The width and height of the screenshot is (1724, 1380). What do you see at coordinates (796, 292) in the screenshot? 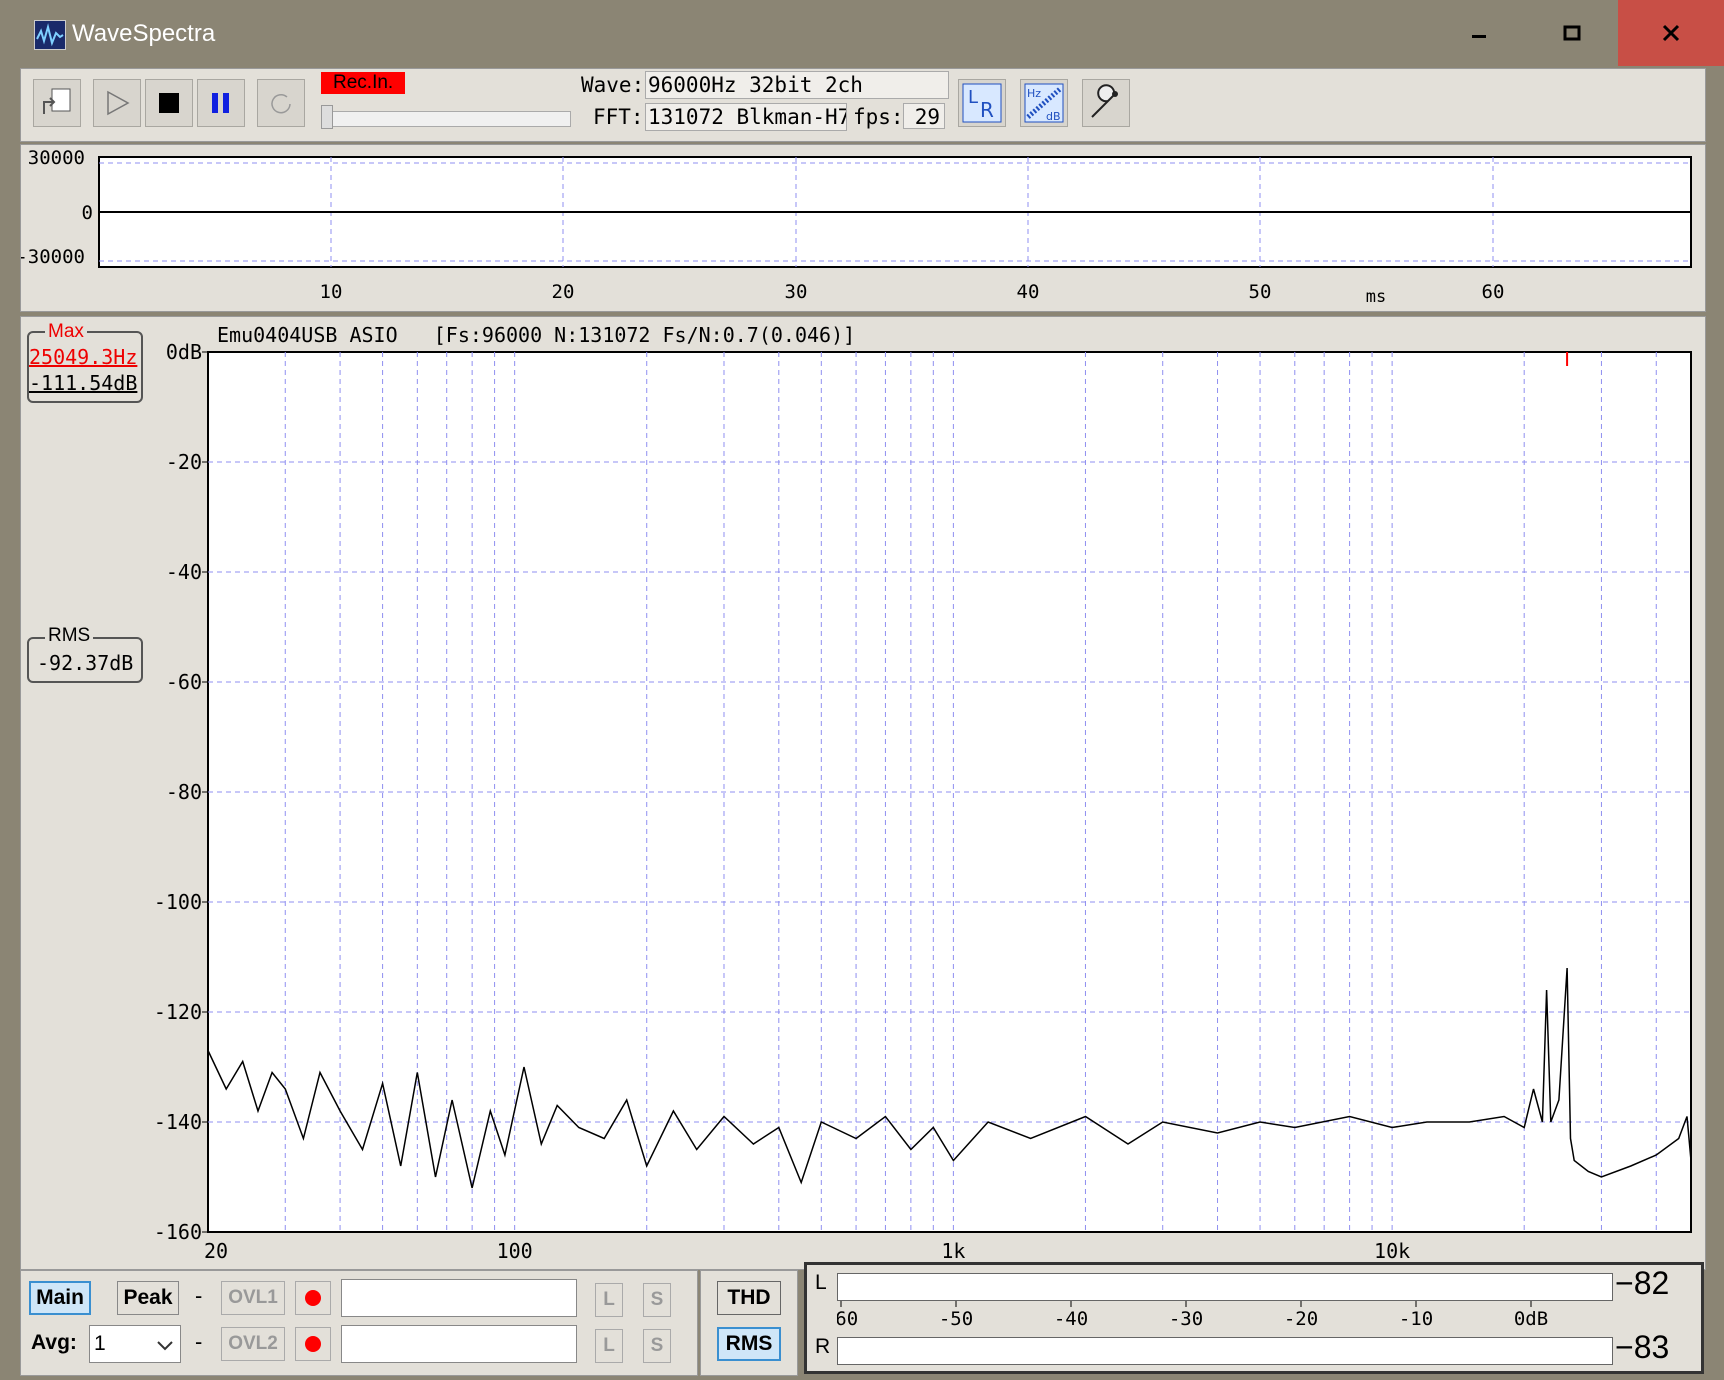
I see `wave-xtick: 30` at bounding box center [796, 292].